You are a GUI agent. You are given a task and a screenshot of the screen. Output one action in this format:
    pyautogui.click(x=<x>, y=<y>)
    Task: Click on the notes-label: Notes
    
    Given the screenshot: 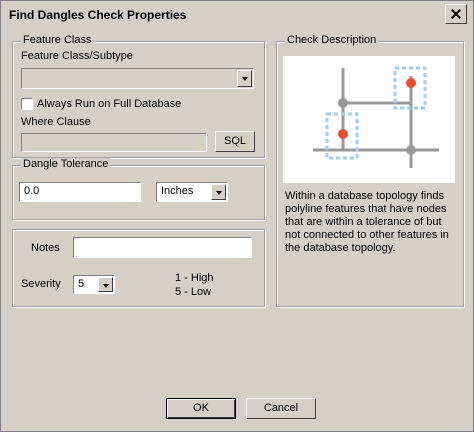 What is the action you would take?
    pyautogui.click(x=45, y=248)
    